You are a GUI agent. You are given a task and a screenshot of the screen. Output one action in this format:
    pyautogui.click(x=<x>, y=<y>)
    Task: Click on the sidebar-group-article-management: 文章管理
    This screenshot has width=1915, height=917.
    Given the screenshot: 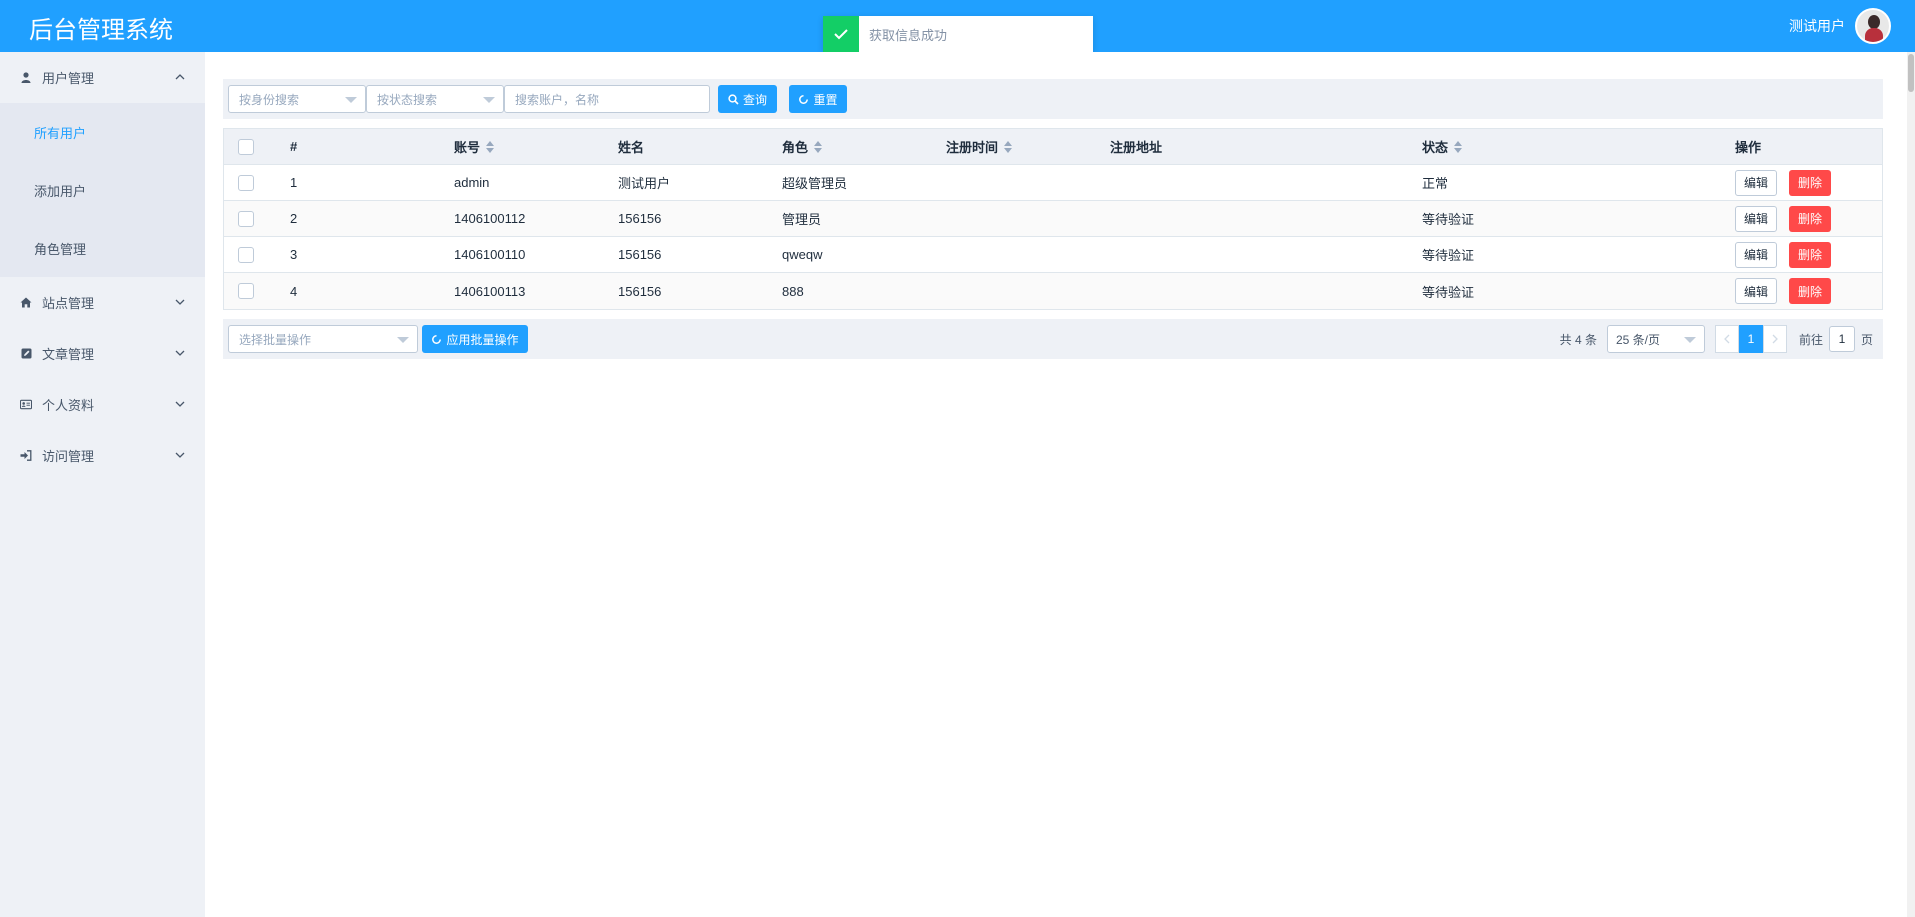 What is the action you would take?
    pyautogui.click(x=102, y=353)
    